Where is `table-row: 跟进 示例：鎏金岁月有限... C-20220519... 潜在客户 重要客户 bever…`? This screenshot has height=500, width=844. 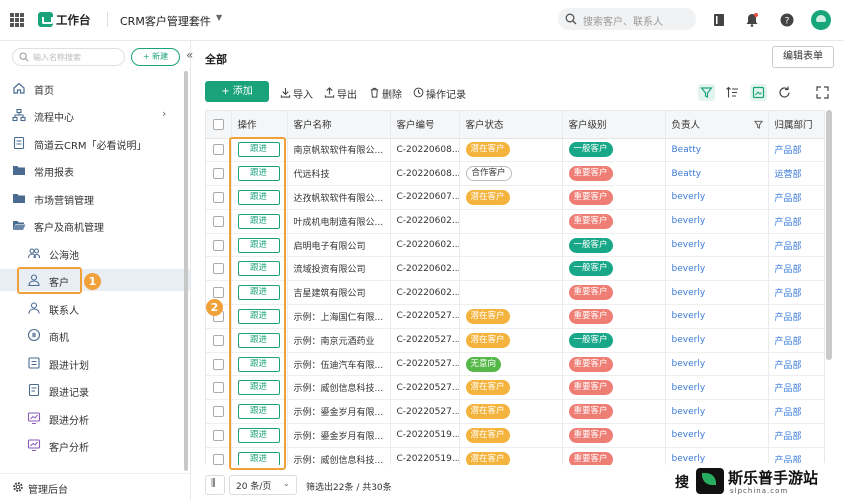 table-row: 跟进 示例：鎏金岁月有限... C-20220519... 潜在客户 重要客户 bever… is located at coordinates (515, 435).